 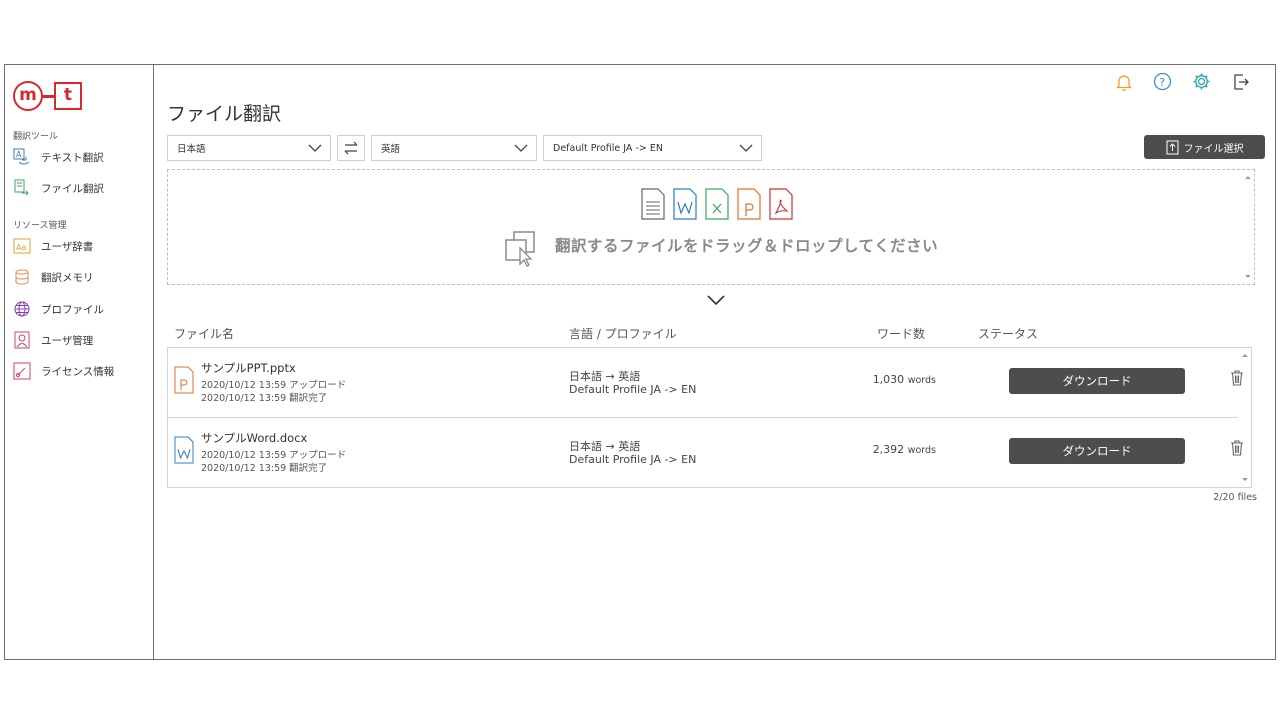 I want to click on table-scrollbar, so click(x=1245, y=417).